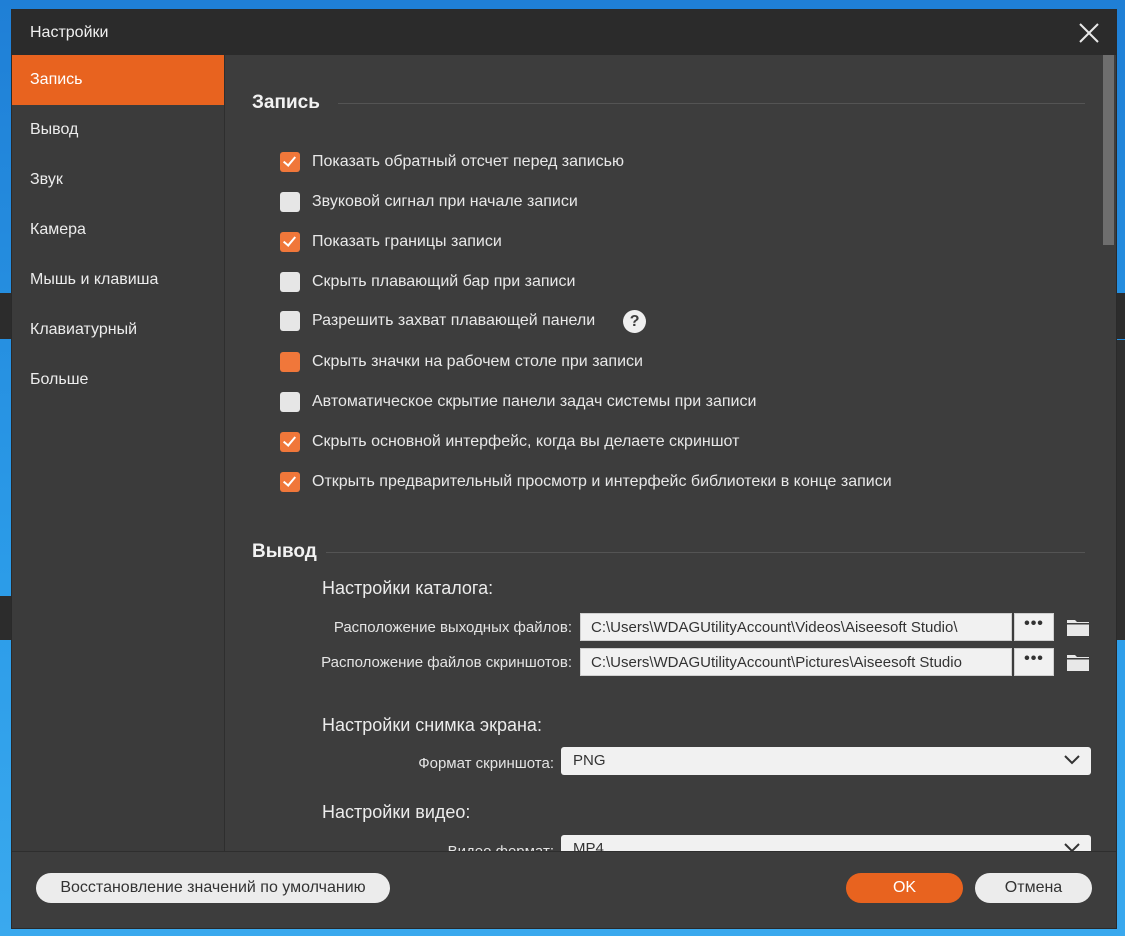  Describe the element at coordinates (118, 230) in the screenshot. I see `sidebar-item-camera: Камера` at that location.